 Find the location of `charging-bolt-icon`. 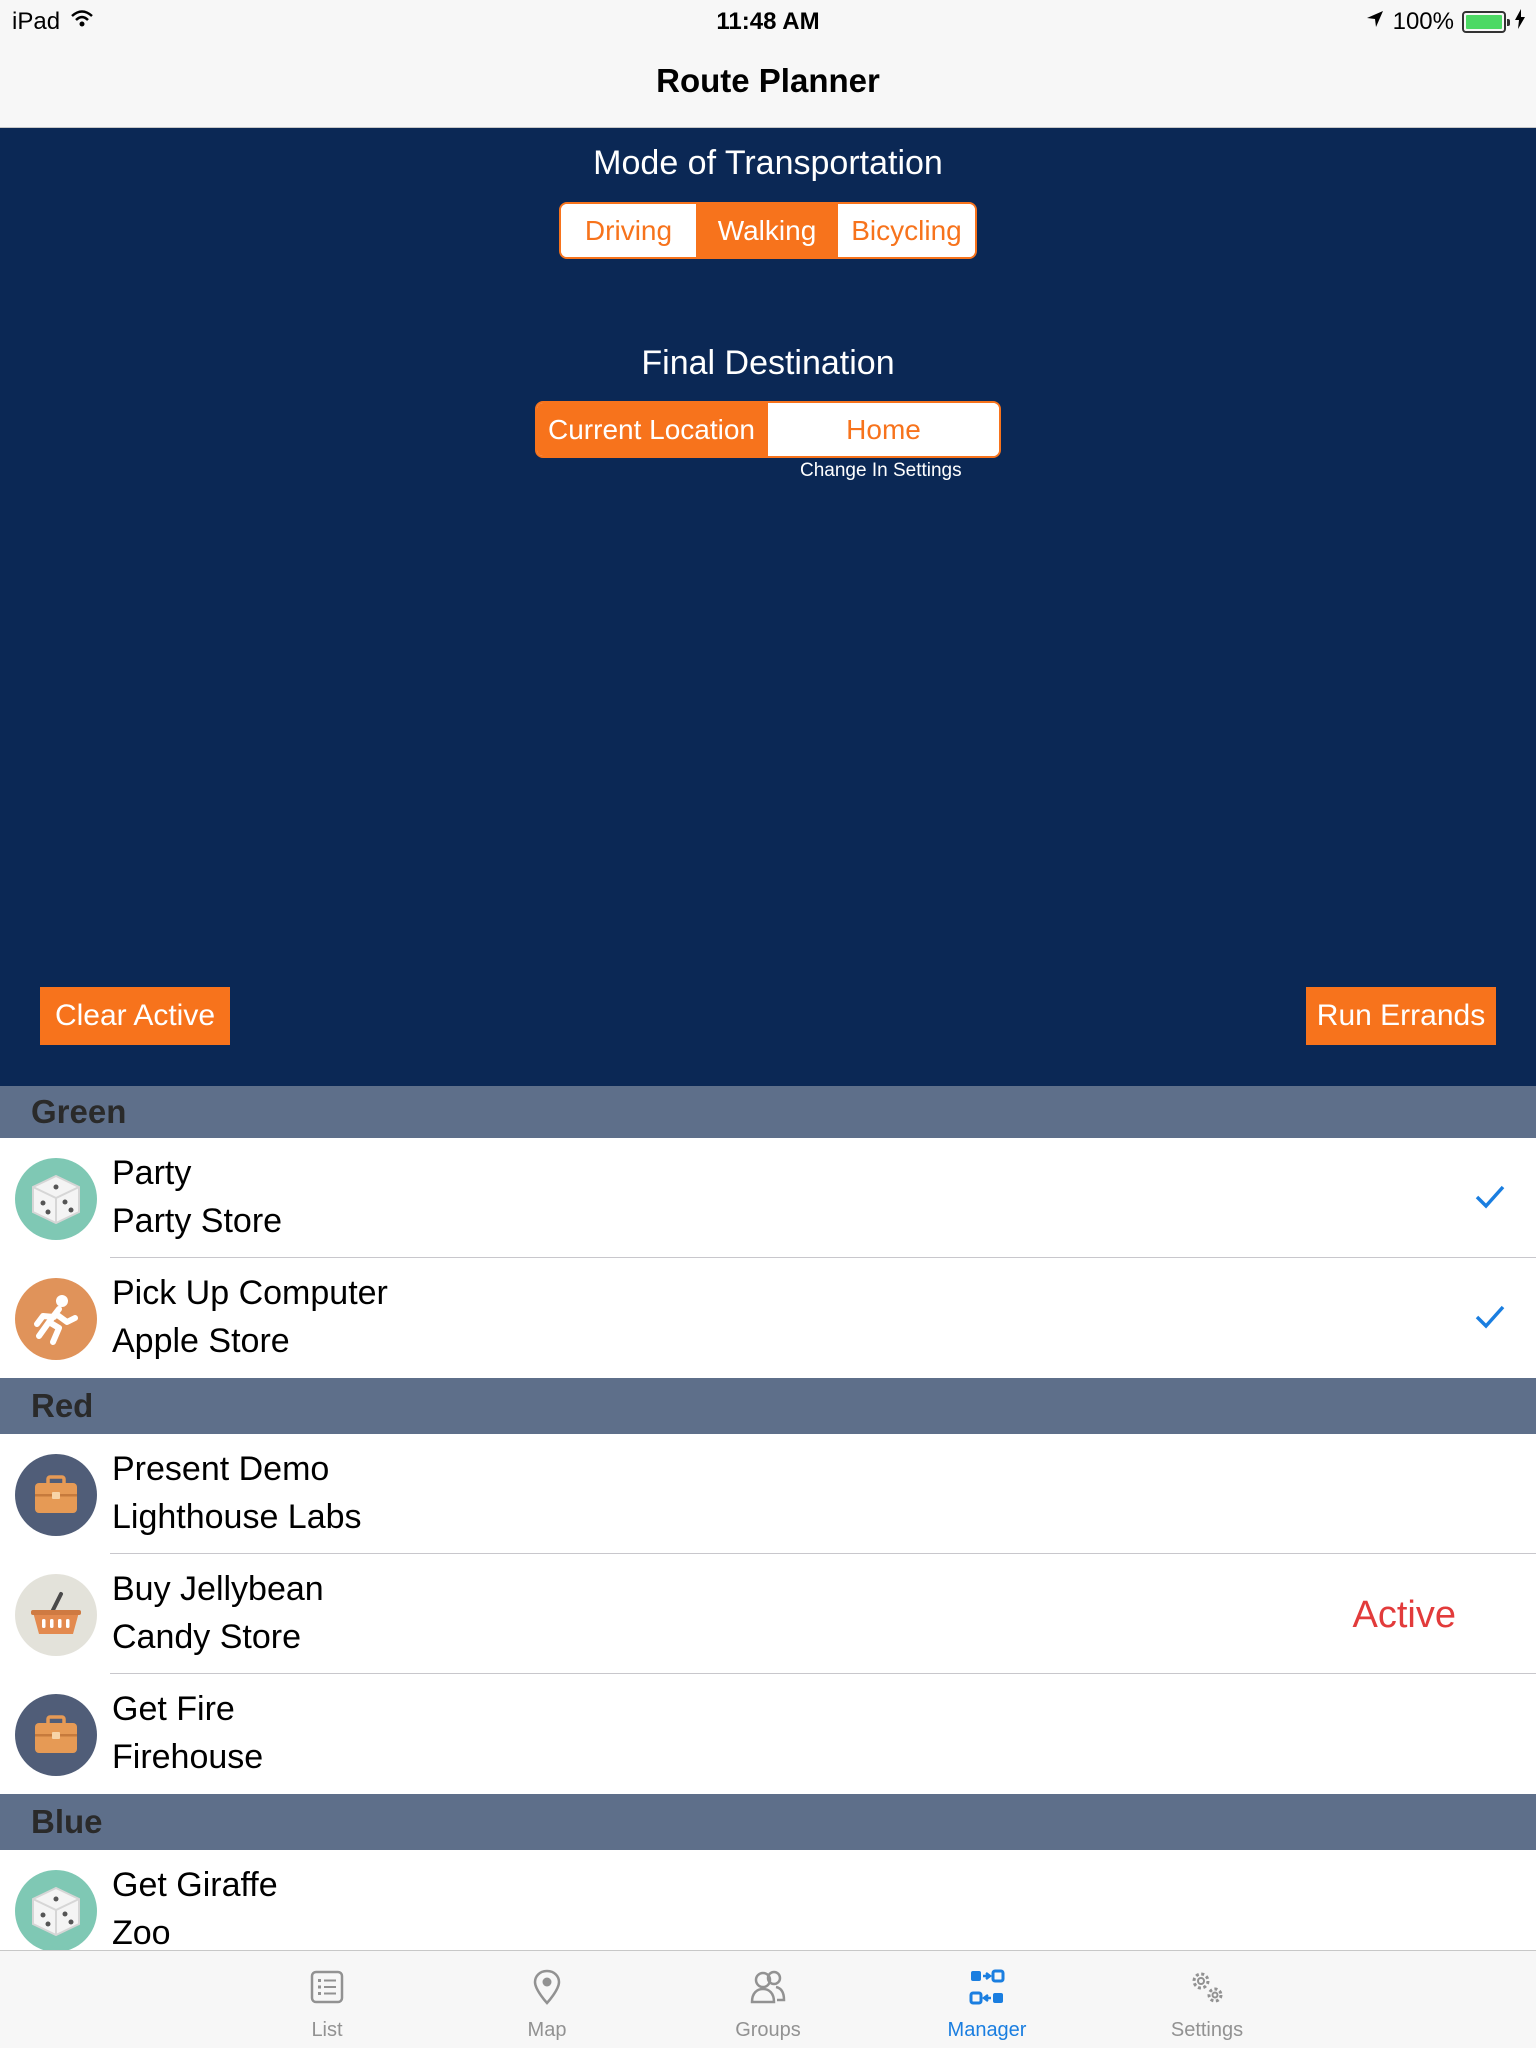

charging-bolt-icon is located at coordinates (1520, 22).